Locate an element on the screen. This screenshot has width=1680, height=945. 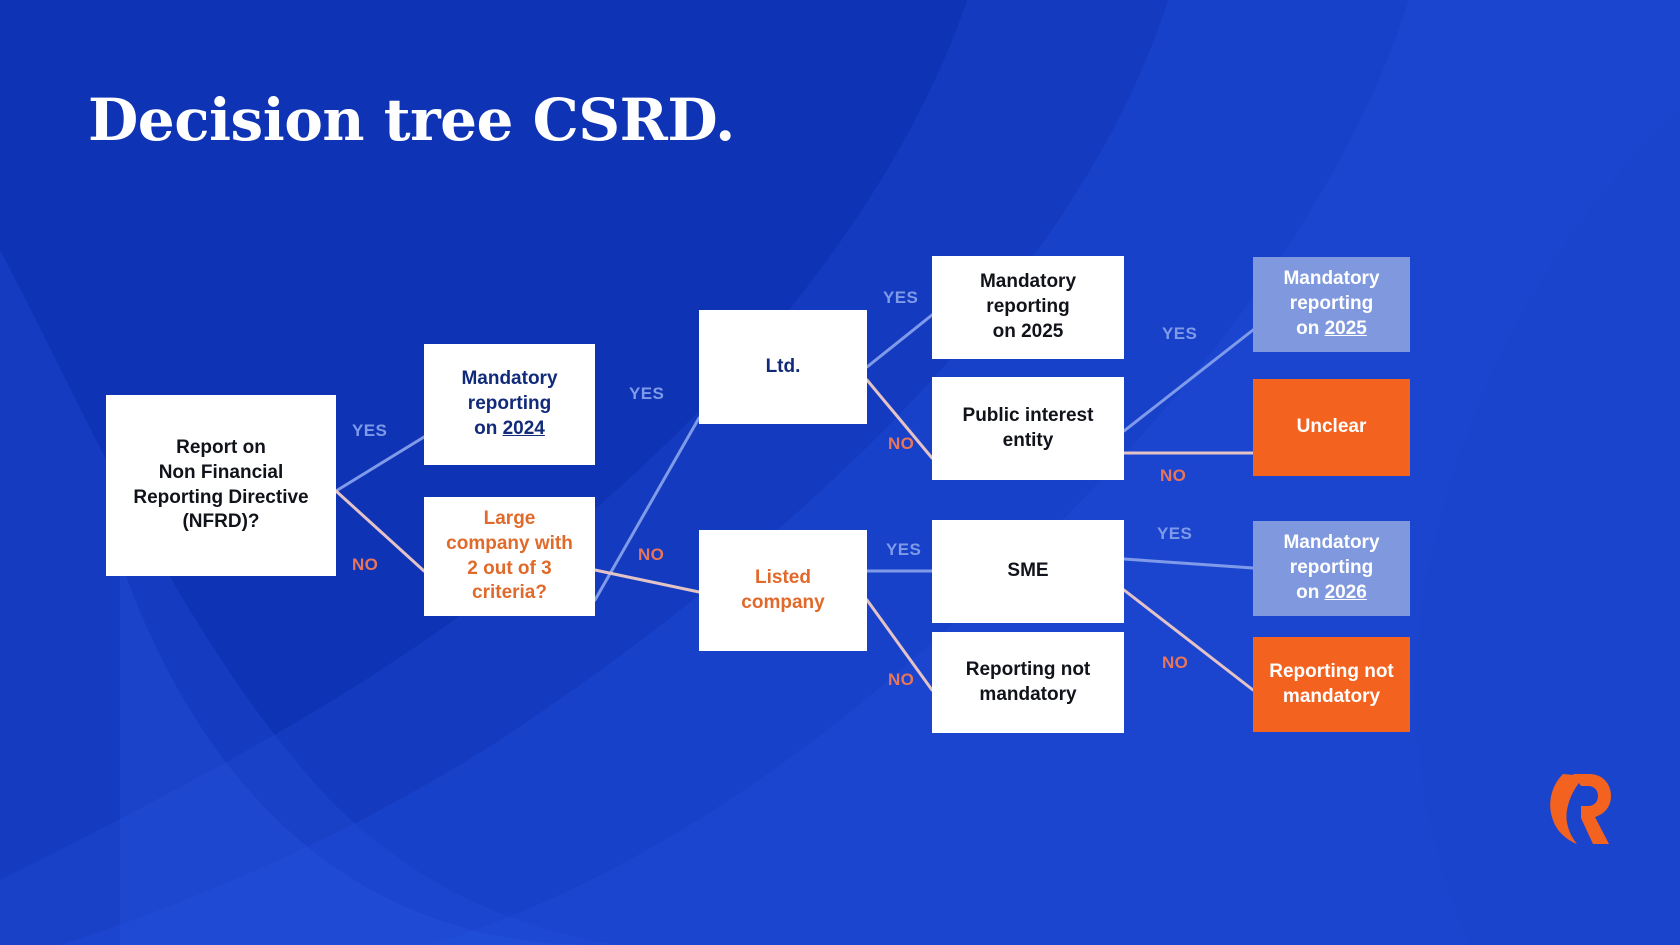
node-label-line: Ltd. is located at coordinates (783, 366).